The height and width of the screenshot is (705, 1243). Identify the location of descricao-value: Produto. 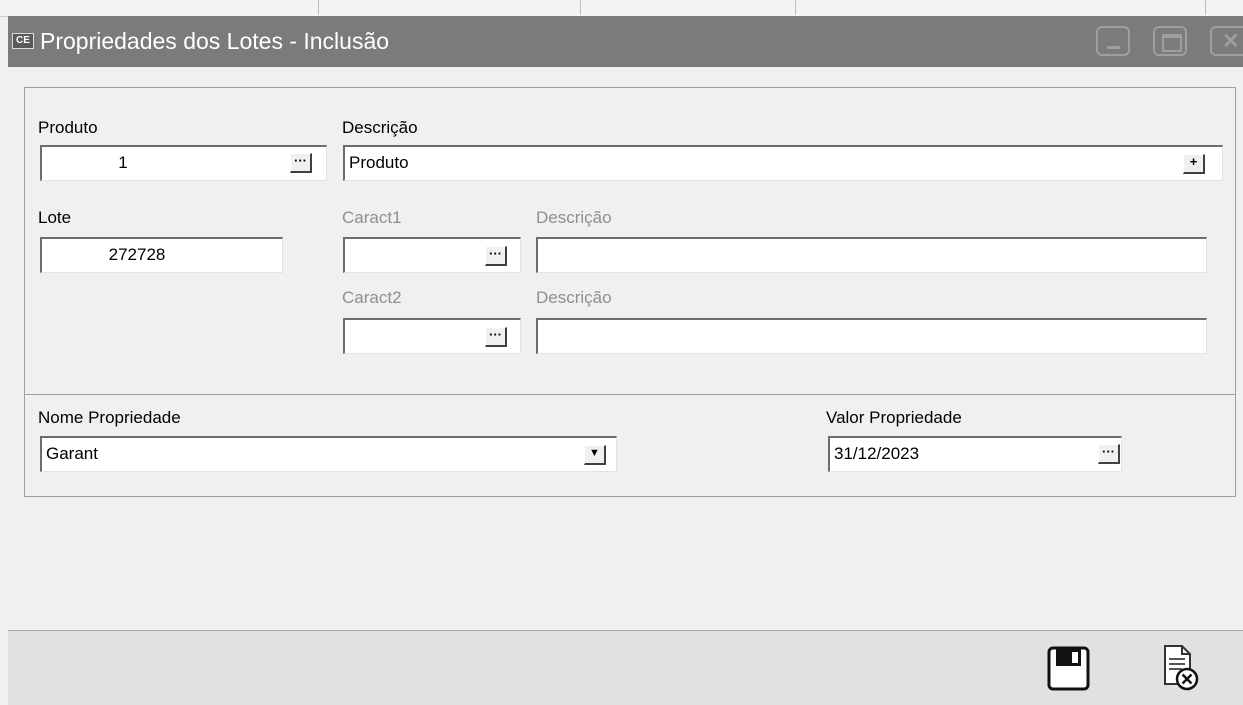
(379, 162).